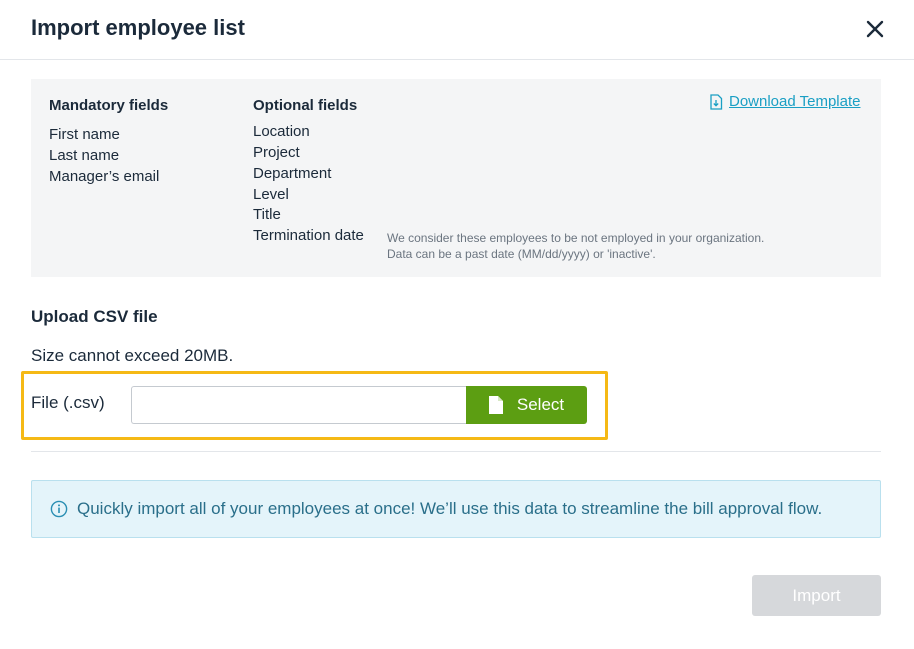 The height and width of the screenshot is (649, 914). Describe the element at coordinates (109, 105) in the screenshot. I see `mandatory-fields-heading: Mandatory fields` at that location.